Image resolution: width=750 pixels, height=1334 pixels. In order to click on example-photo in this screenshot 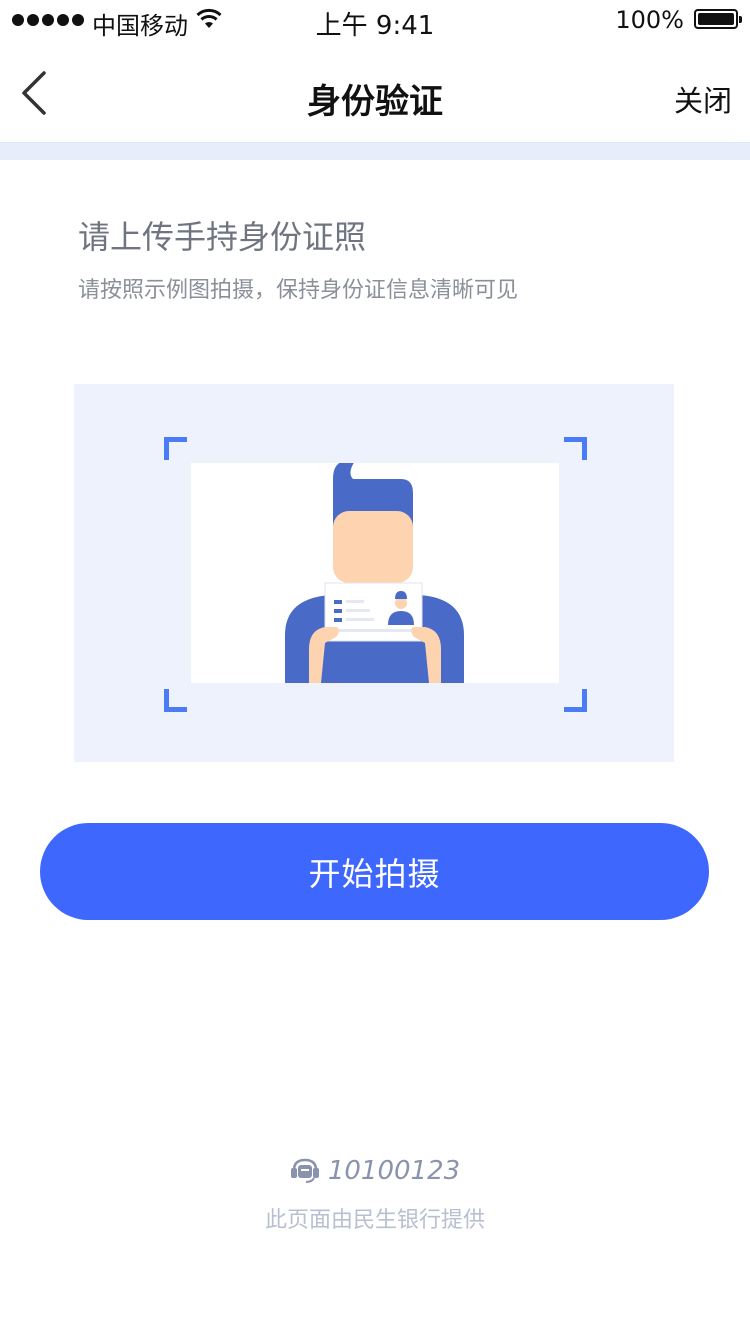, I will do `click(375, 573)`.